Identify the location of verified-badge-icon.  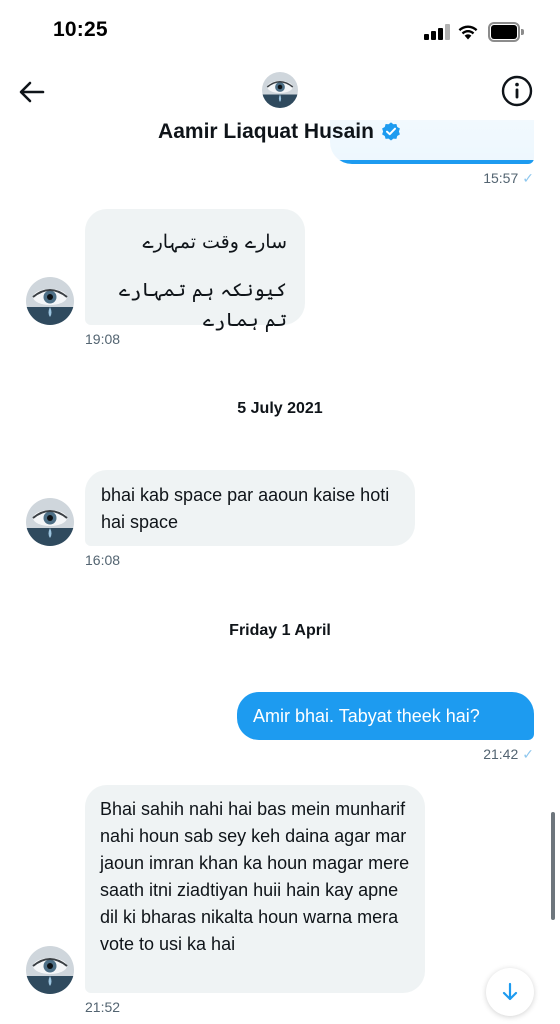
(391, 131).